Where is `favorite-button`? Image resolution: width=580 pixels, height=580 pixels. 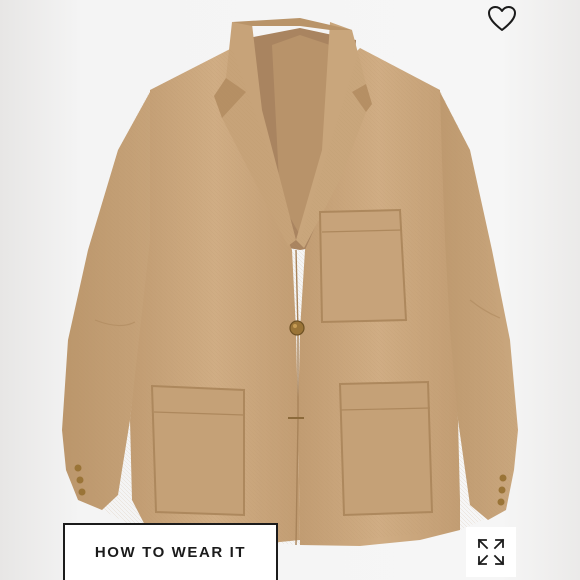 favorite-button is located at coordinates (502, 18).